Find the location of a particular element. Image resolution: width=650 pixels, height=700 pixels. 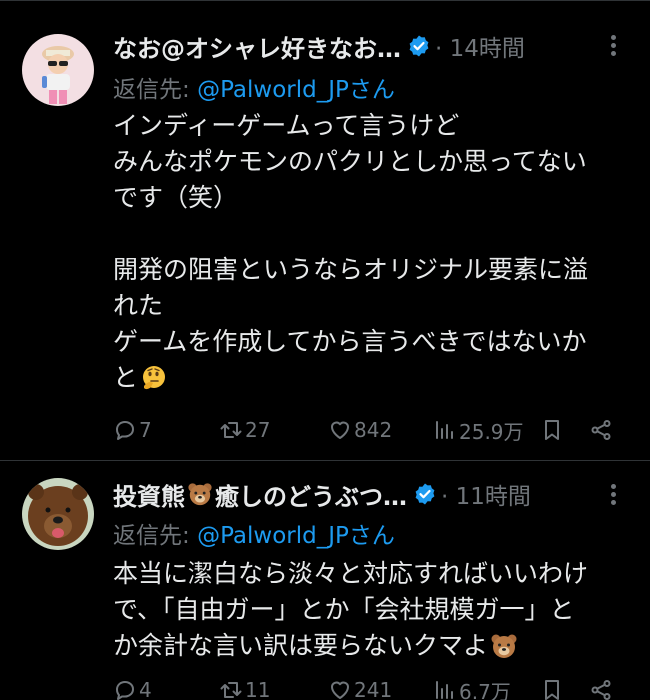

retweet-count: 27 is located at coordinates (258, 430).